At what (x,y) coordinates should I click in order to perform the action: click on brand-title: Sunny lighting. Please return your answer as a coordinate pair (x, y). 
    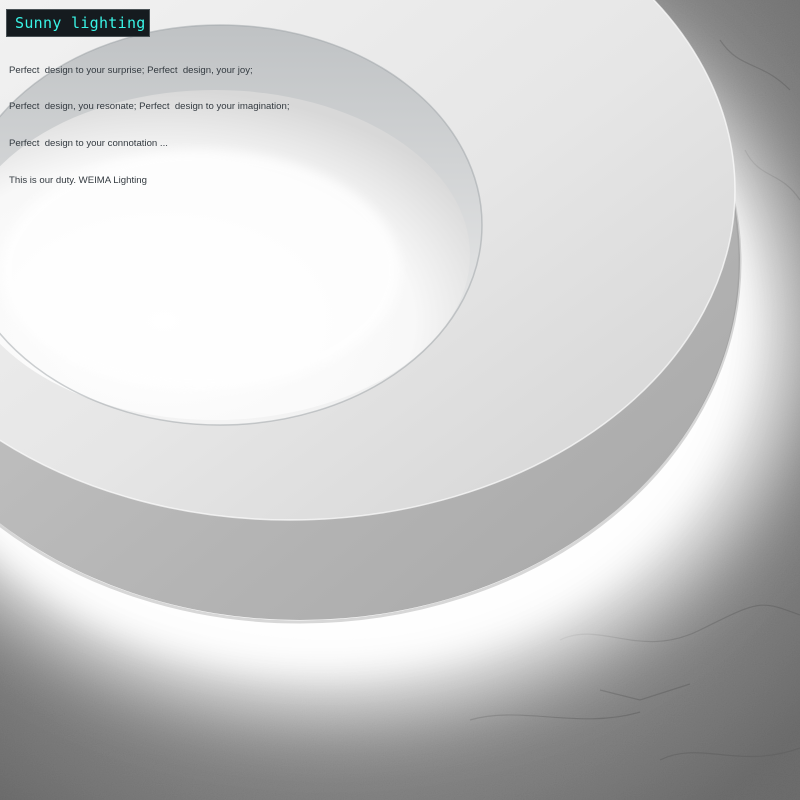
    Looking at the image, I should click on (80, 23).